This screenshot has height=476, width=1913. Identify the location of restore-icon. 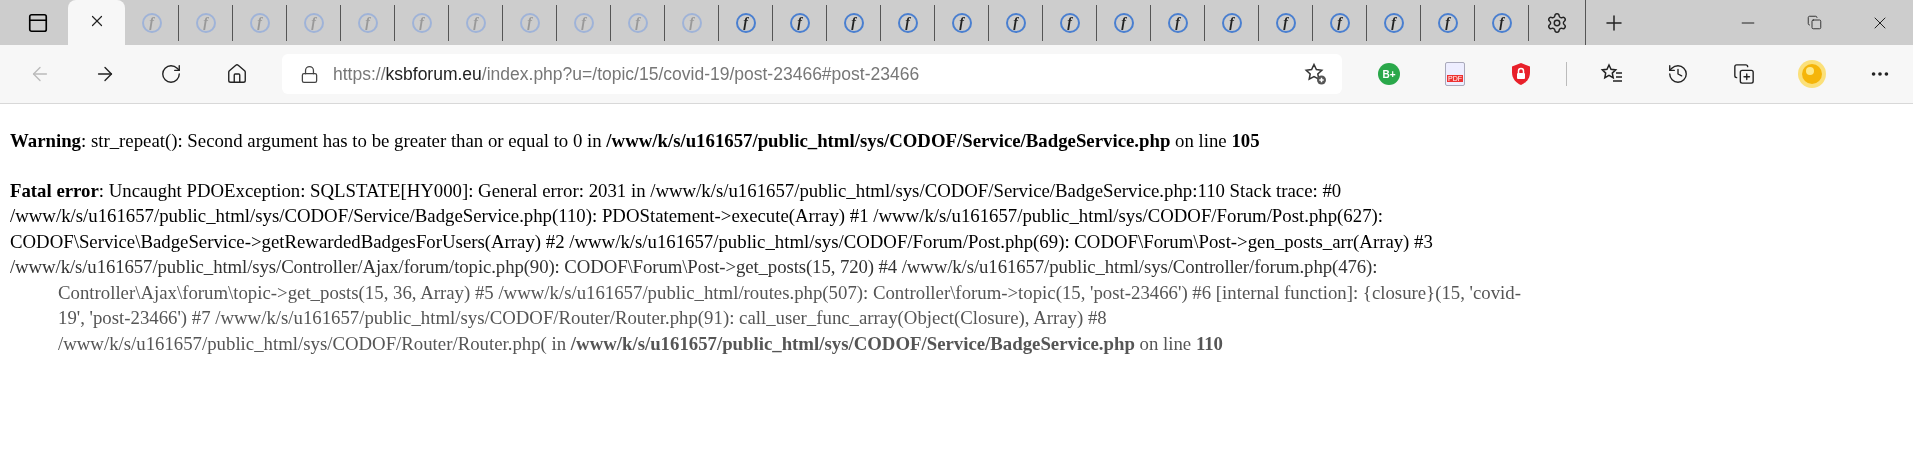
(1814, 22).